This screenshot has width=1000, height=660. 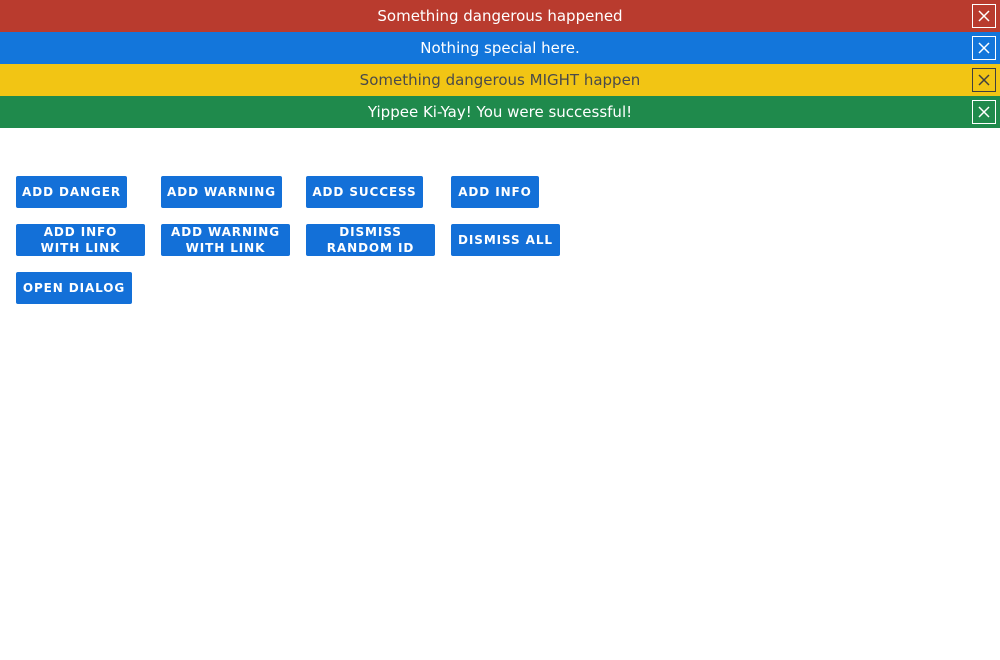 I want to click on banner-warning-text: Something dangerous MIGHT happen, so click(x=500, y=80).